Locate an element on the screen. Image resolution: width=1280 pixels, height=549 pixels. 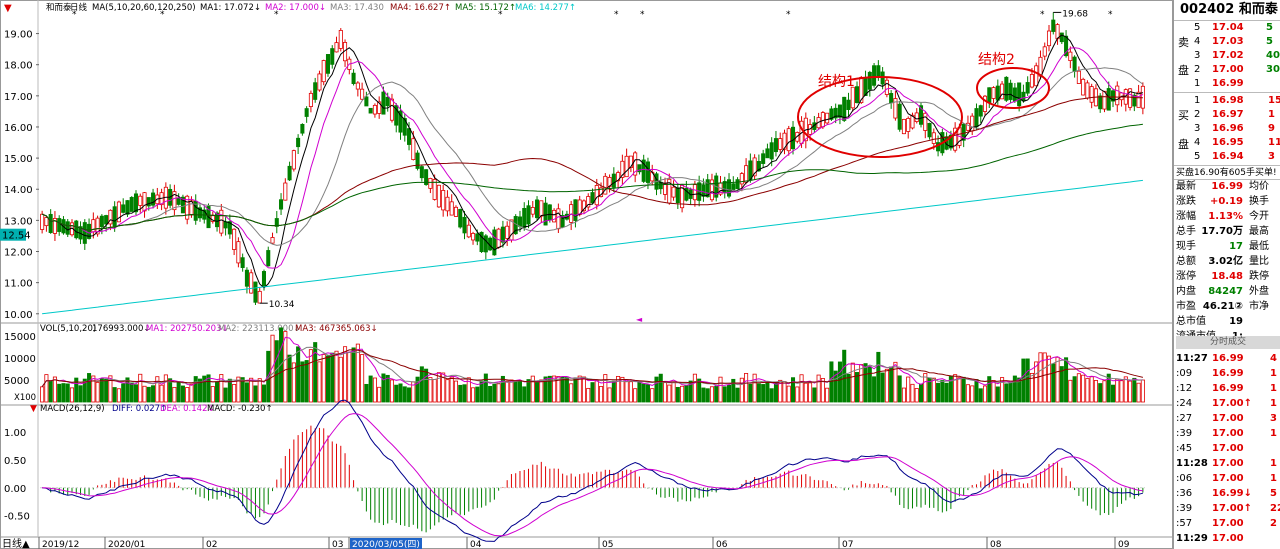
vol-axis-label: 15000 is located at coordinates (20, 337).